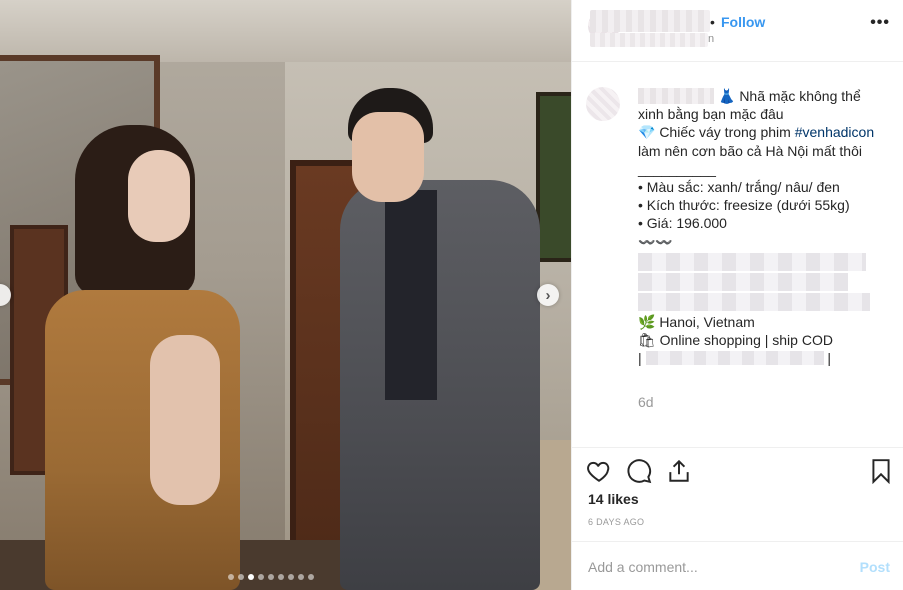 Image resolution: width=903 pixels, height=590 pixels. What do you see at coordinates (834, 132) in the screenshot?
I see `hashtag-link: #venhadicon` at bounding box center [834, 132].